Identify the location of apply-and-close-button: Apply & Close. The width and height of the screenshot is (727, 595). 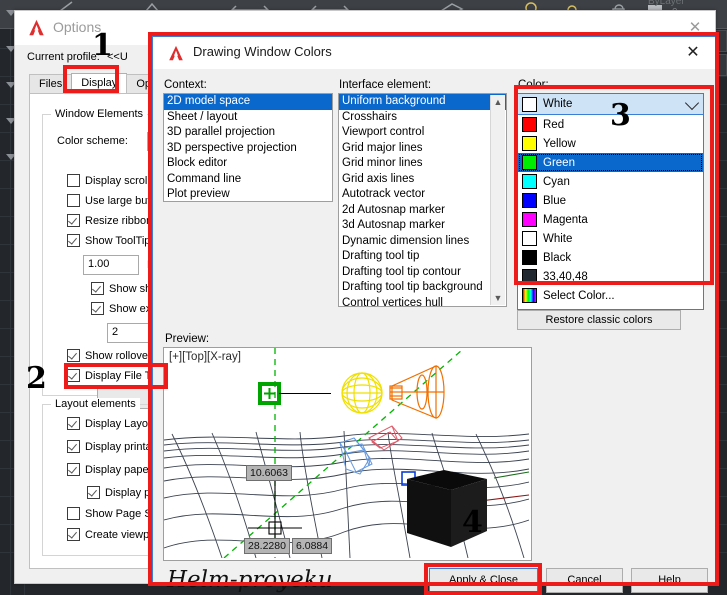
(483, 580).